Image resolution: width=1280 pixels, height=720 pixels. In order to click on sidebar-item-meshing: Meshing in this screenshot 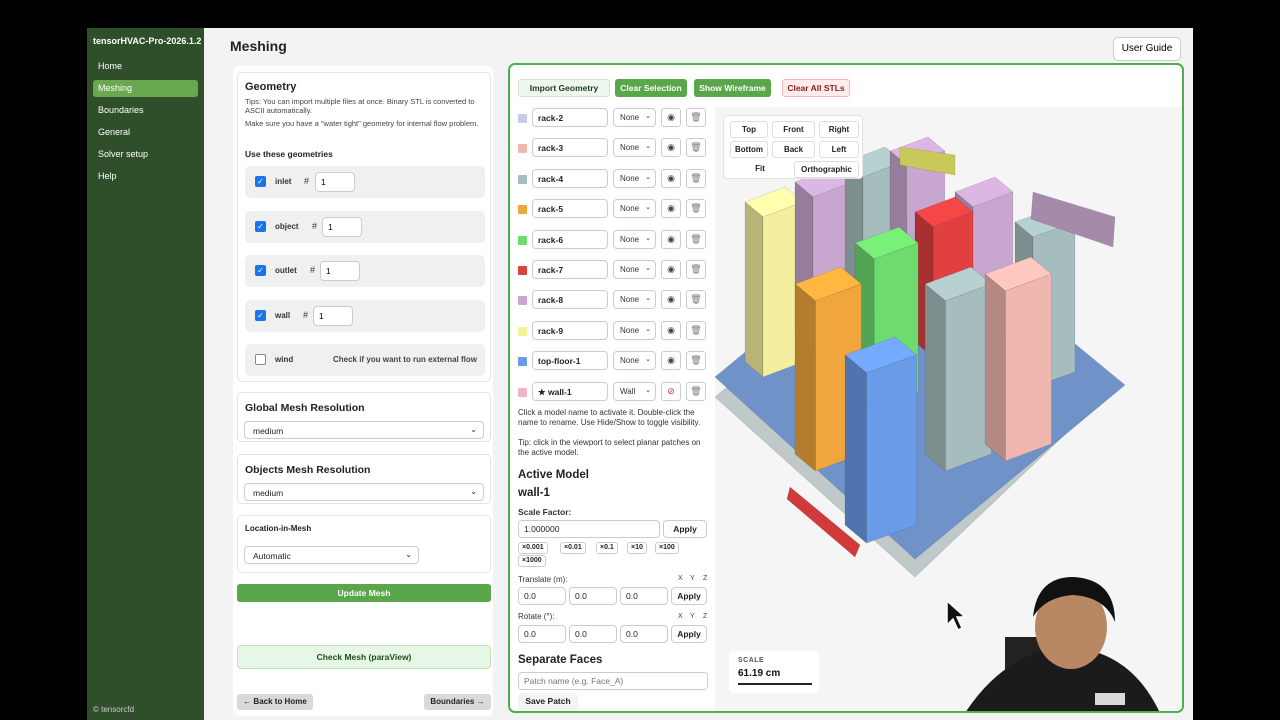, I will do `click(145, 88)`.